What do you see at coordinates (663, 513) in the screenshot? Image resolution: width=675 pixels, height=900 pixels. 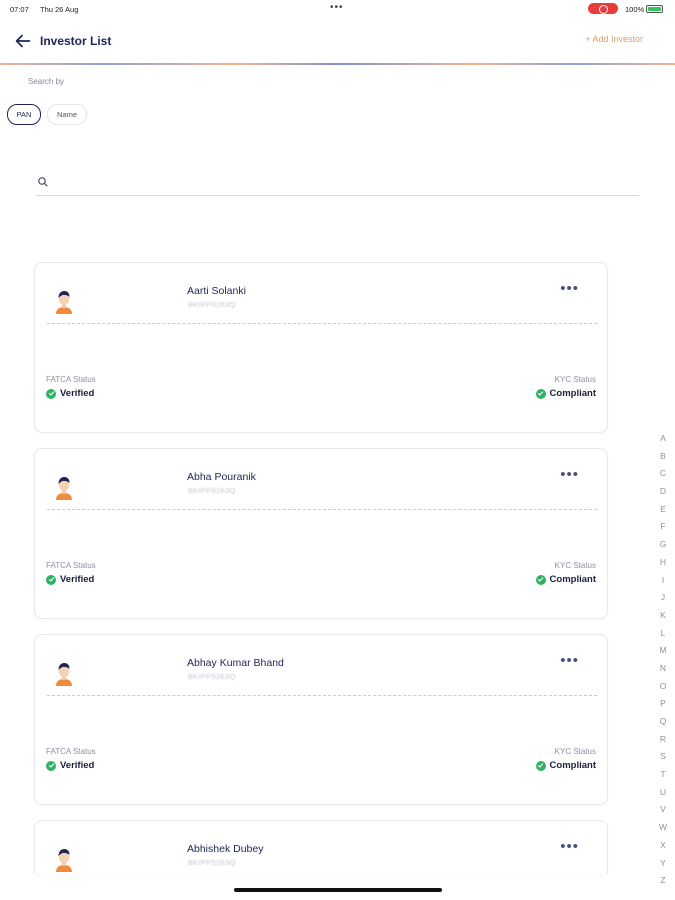 I see `alpha-index-letter: E` at bounding box center [663, 513].